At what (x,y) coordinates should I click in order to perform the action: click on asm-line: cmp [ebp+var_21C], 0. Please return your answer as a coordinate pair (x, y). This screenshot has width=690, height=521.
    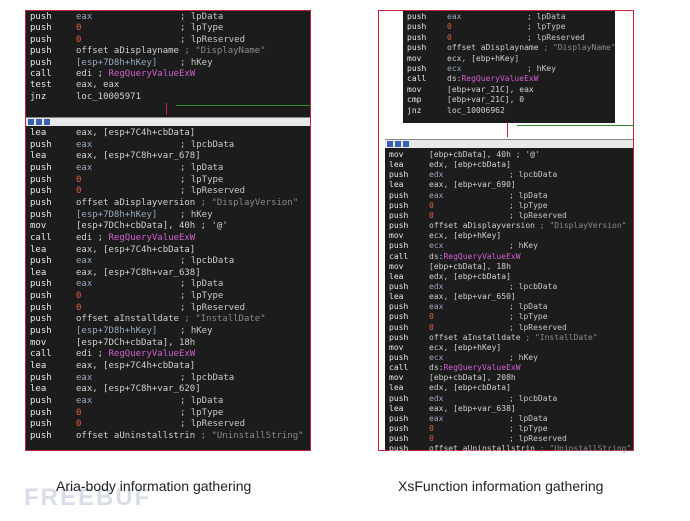
    Looking at the image, I should click on (511, 100).